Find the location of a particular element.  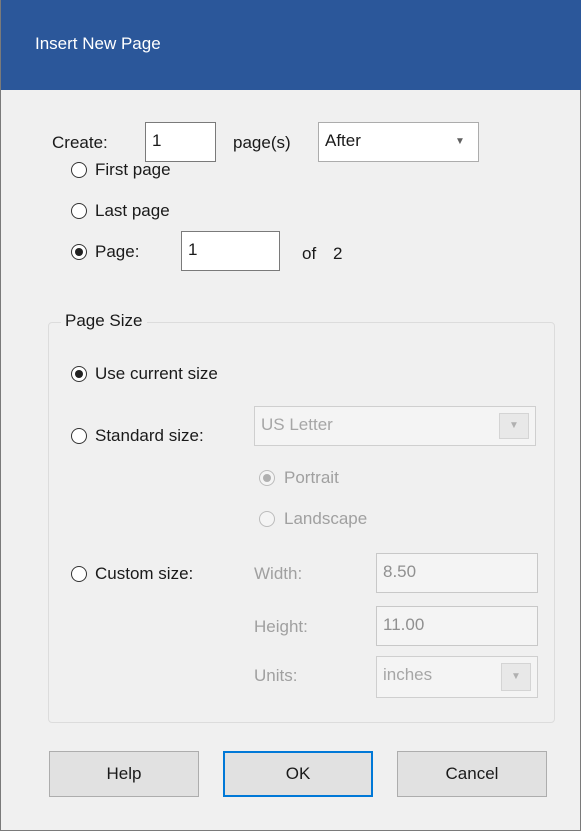

page-count-input: 1 is located at coordinates (180, 142).